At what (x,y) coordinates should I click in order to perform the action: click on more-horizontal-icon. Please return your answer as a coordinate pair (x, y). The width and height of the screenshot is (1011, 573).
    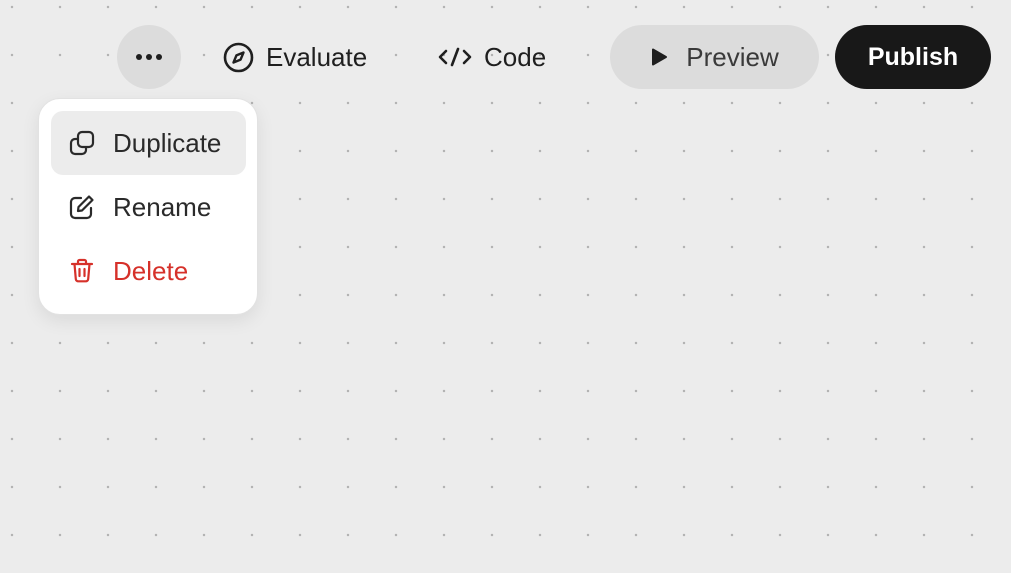
    Looking at the image, I should click on (149, 57).